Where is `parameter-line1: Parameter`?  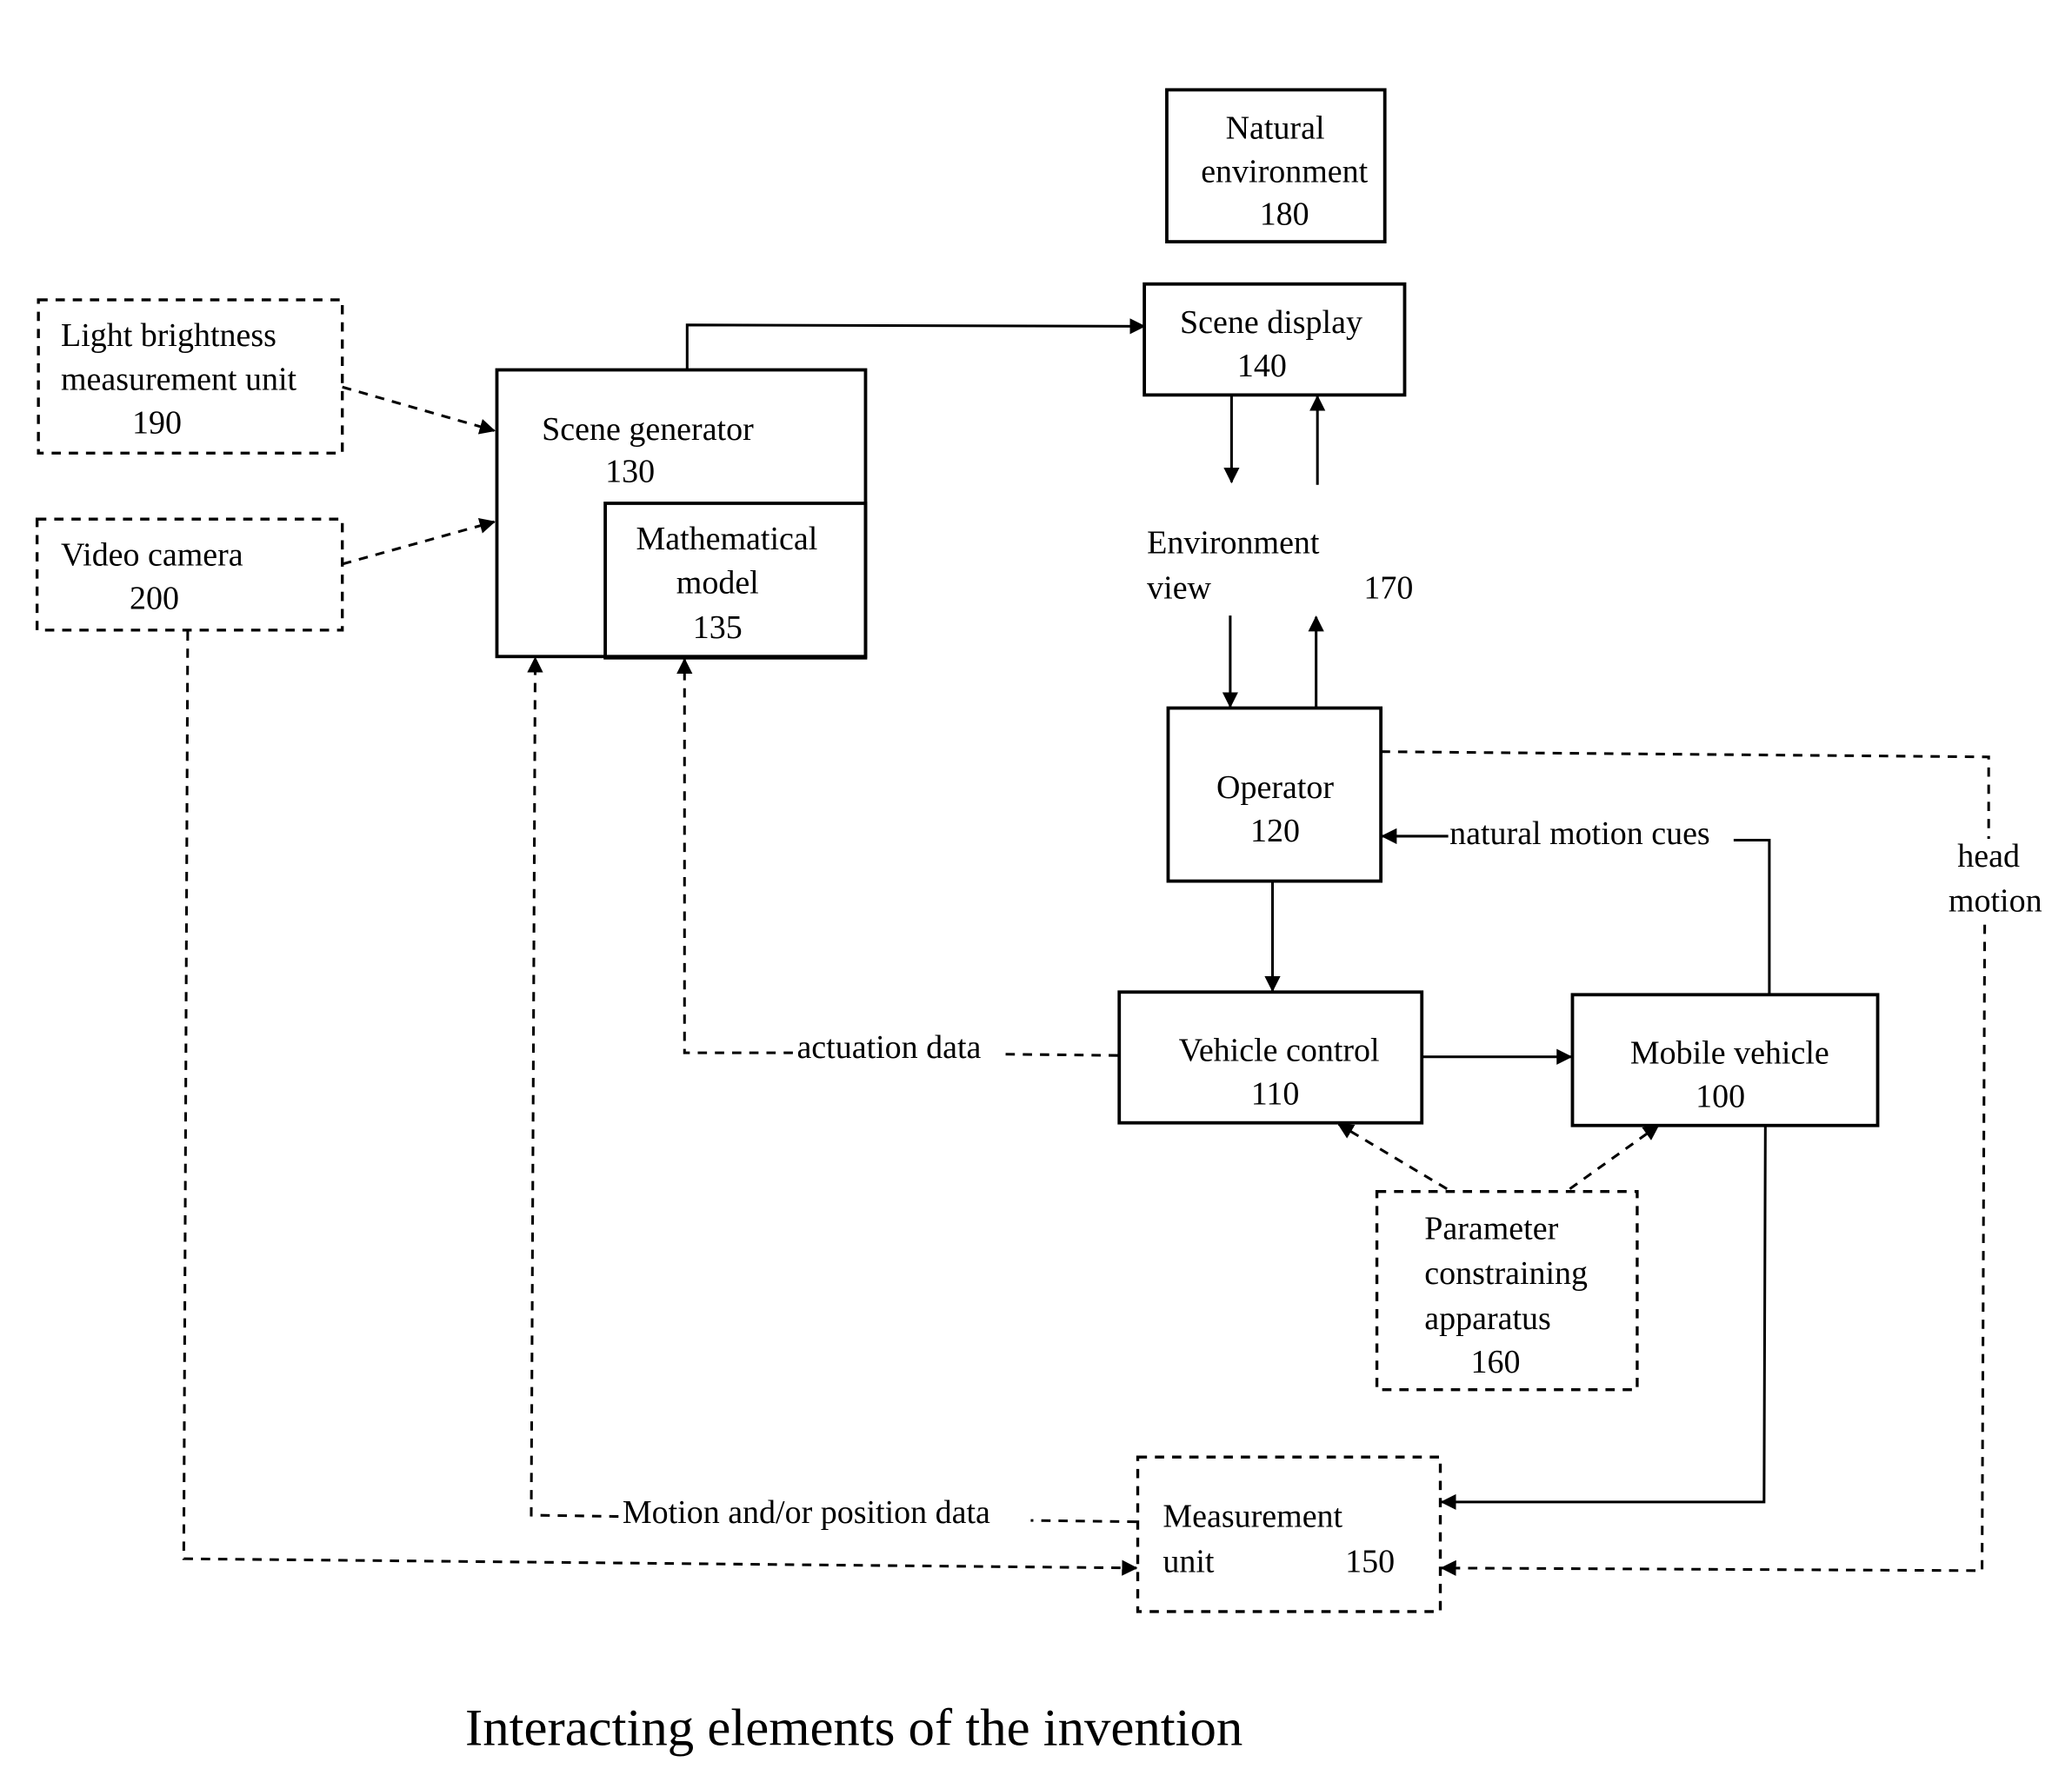
parameter-line1: Parameter is located at coordinates (1491, 1228).